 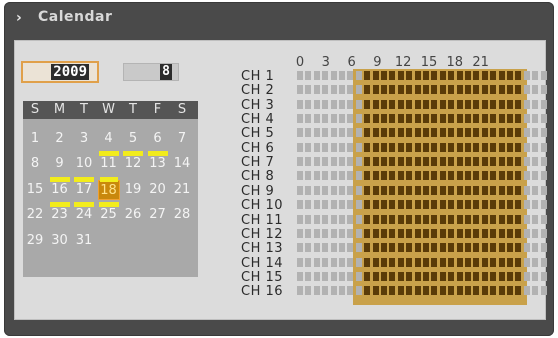 What do you see at coordinates (182, 215) in the screenshot?
I see `calendar-day: 28` at bounding box center [182, 215].